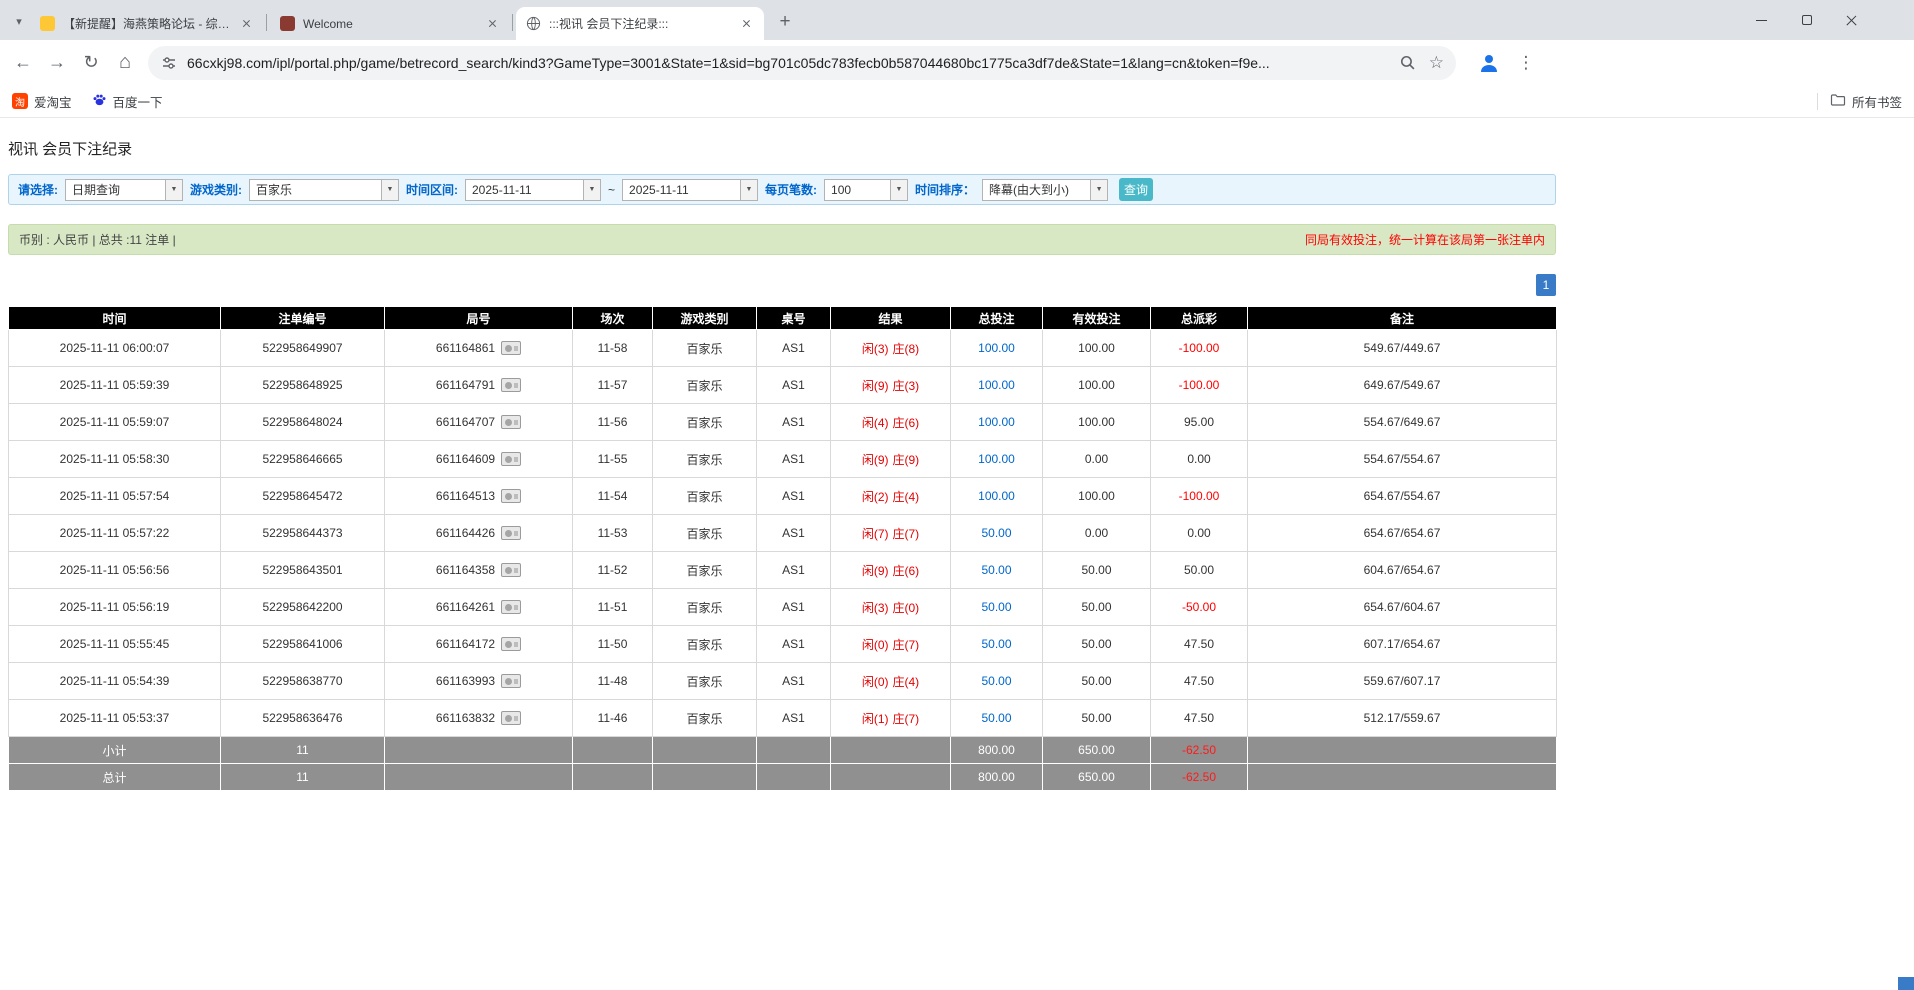  Describe the element at coordinates (1136, 189) in the screenshot. I see `search-button: 查询` at that location.